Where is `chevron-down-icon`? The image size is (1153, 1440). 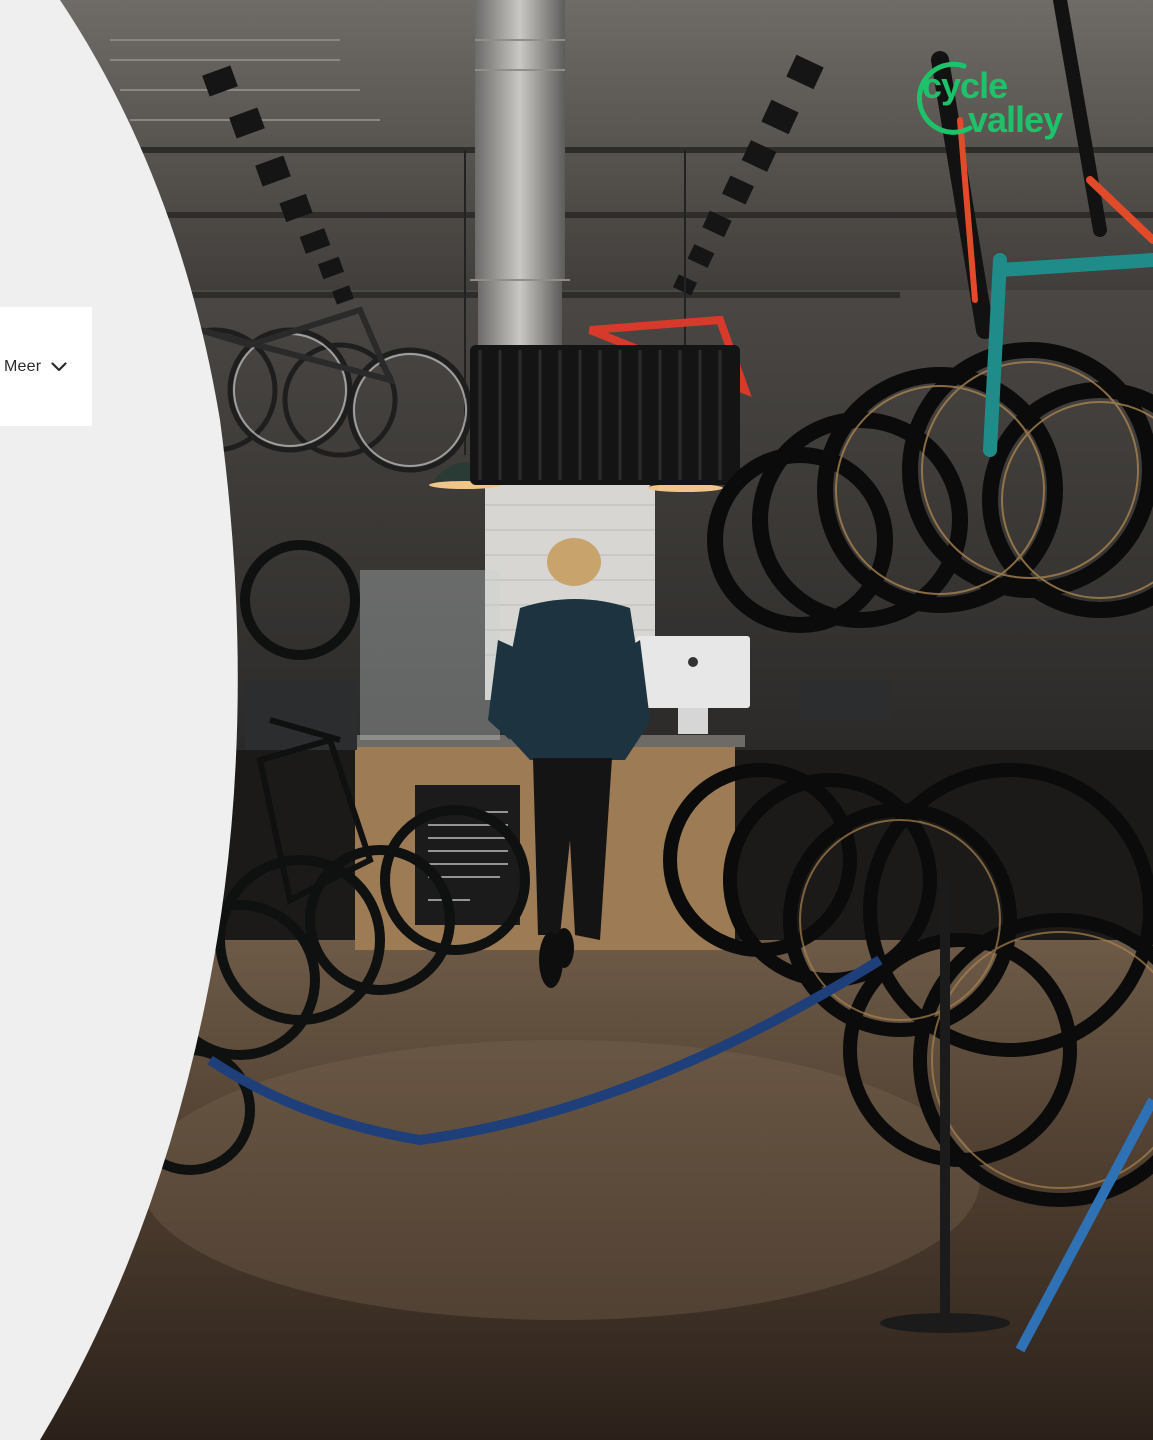
chevron-down-icon is located at coordinates (59, 366).